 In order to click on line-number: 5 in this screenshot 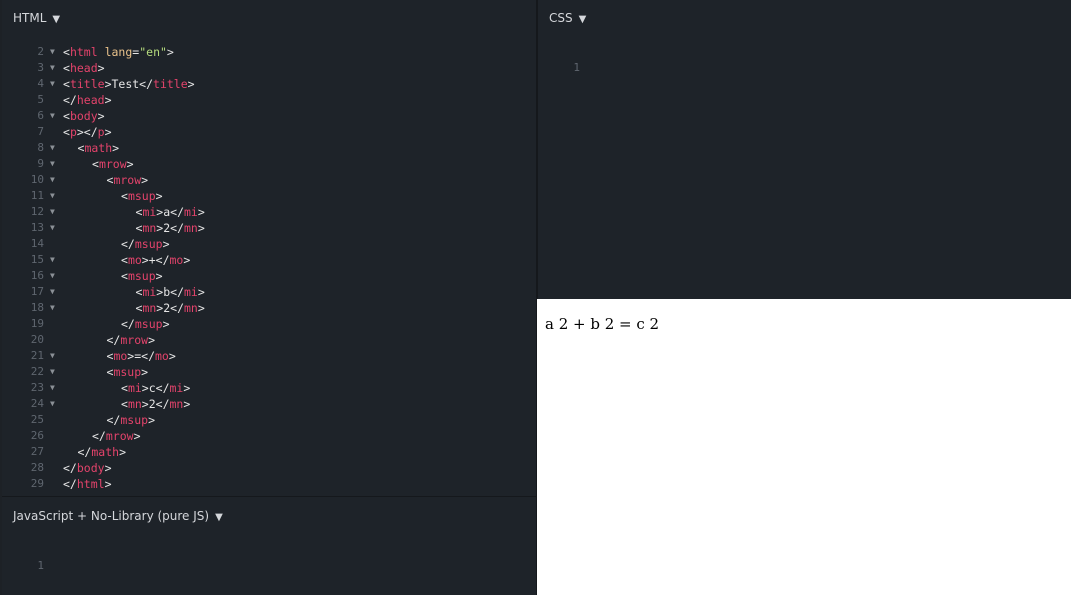, I will do `click(40, 99)`.